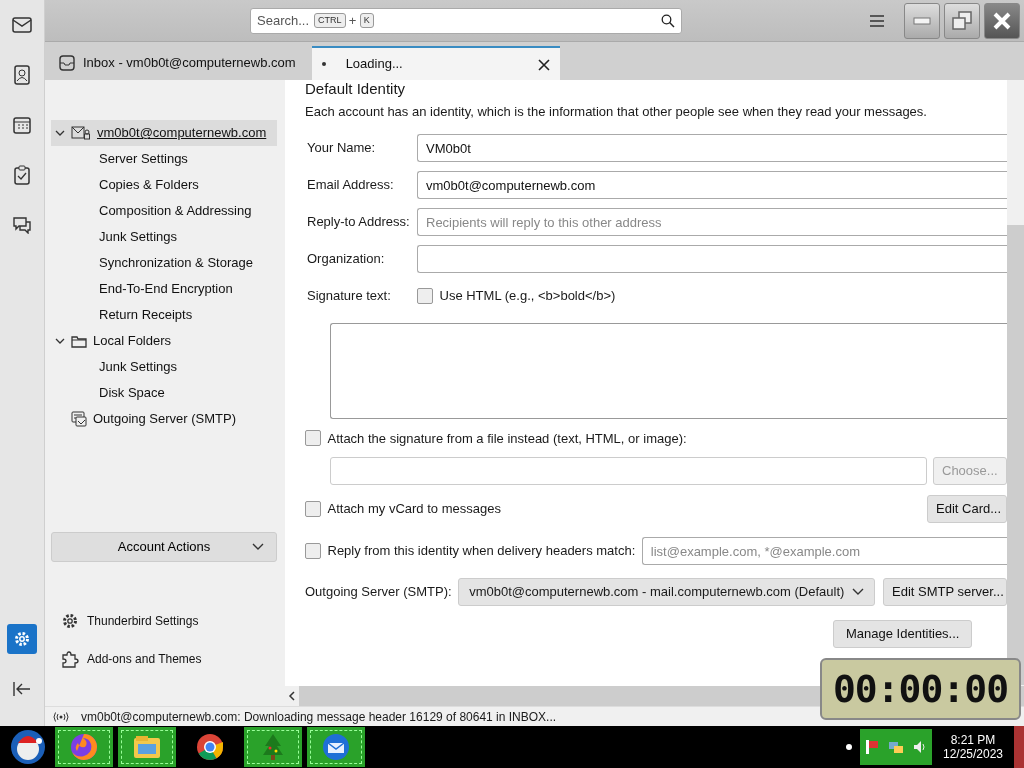 Image resolution: width=1024 pixels, height=768 pixels. Describe the element at coordinates (920, 689) in the screenshot. I see `timer-display: 00:00:00` at that location.